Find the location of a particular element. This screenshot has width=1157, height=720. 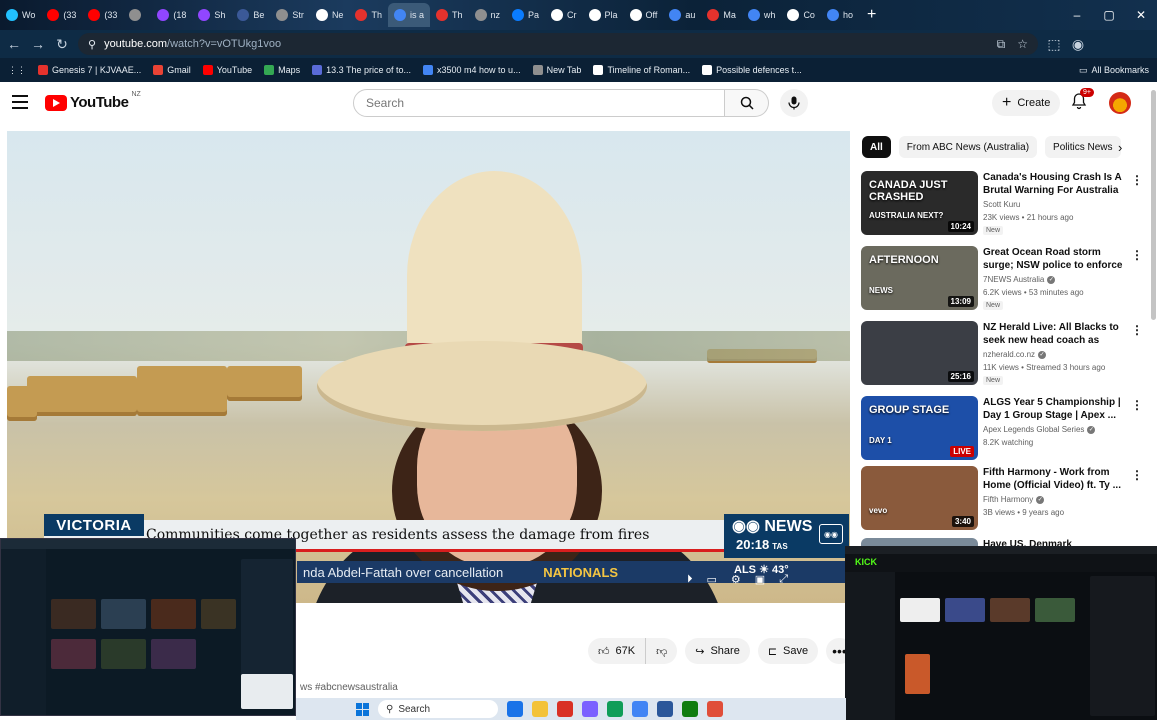

recommended-video: Have US, Denmark Greenland is located at coordinates (1003, 542).